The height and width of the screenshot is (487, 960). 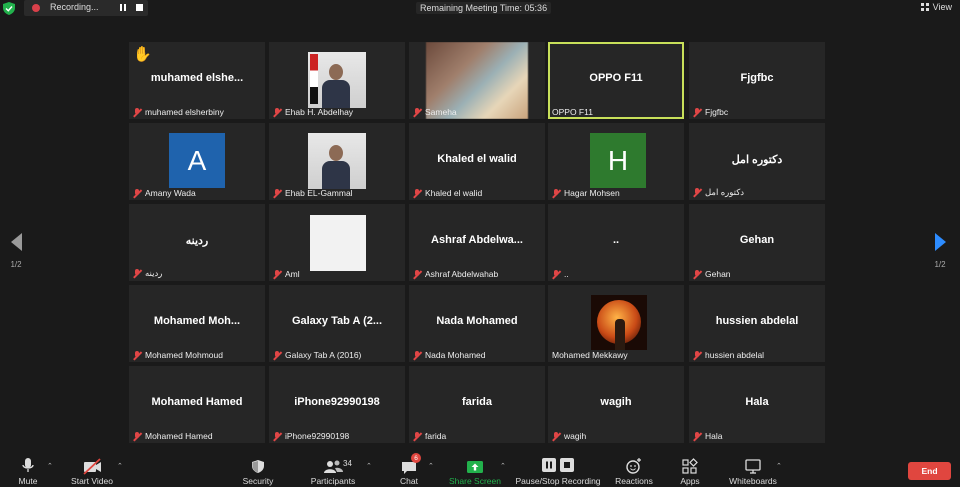 I want to click on participant-tile: Mohamed Hamed Mohamed Hamed, so click(x=197, y=404).